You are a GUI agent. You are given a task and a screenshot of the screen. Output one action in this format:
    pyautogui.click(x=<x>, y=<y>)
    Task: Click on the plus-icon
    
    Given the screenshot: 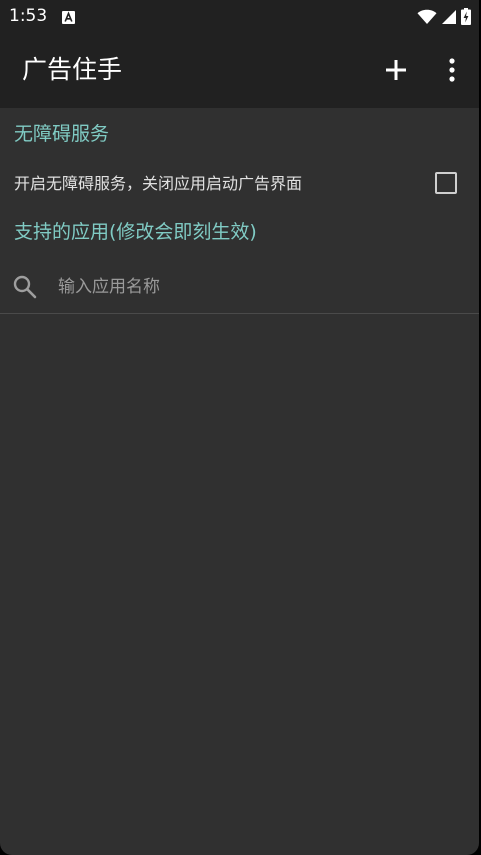 What is the action you would take?
    pyautogui.click(x=396, y=72)
    